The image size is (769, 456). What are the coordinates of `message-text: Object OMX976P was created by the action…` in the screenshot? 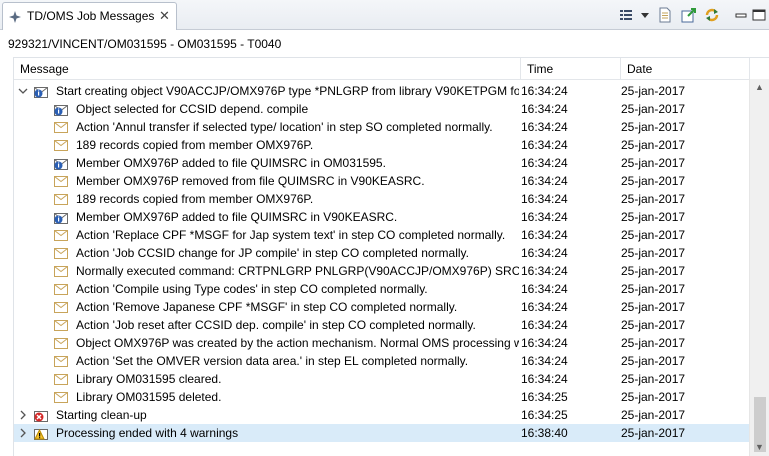 It's located at (297, 343).